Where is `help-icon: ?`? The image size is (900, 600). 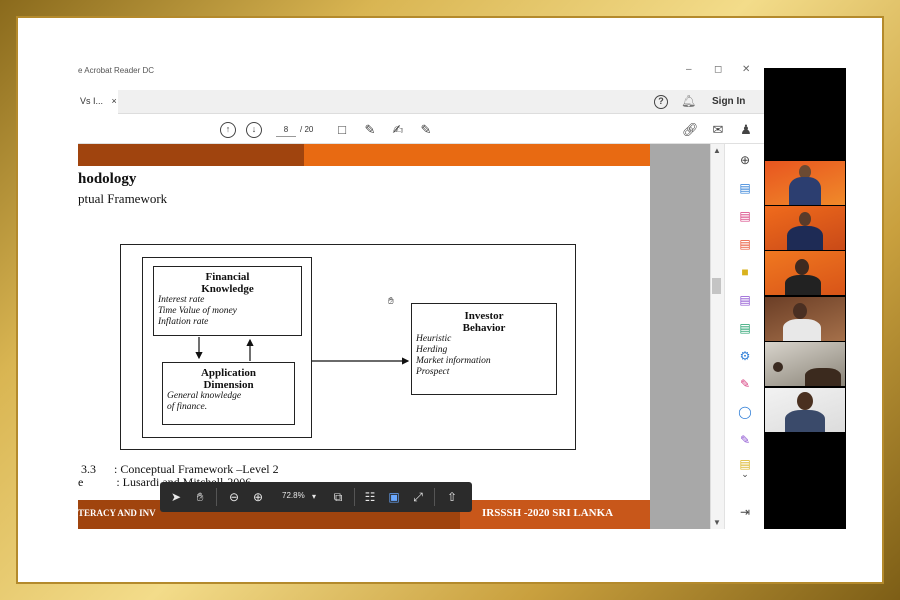
help-icon: ? is located at coordinates (661, 102).